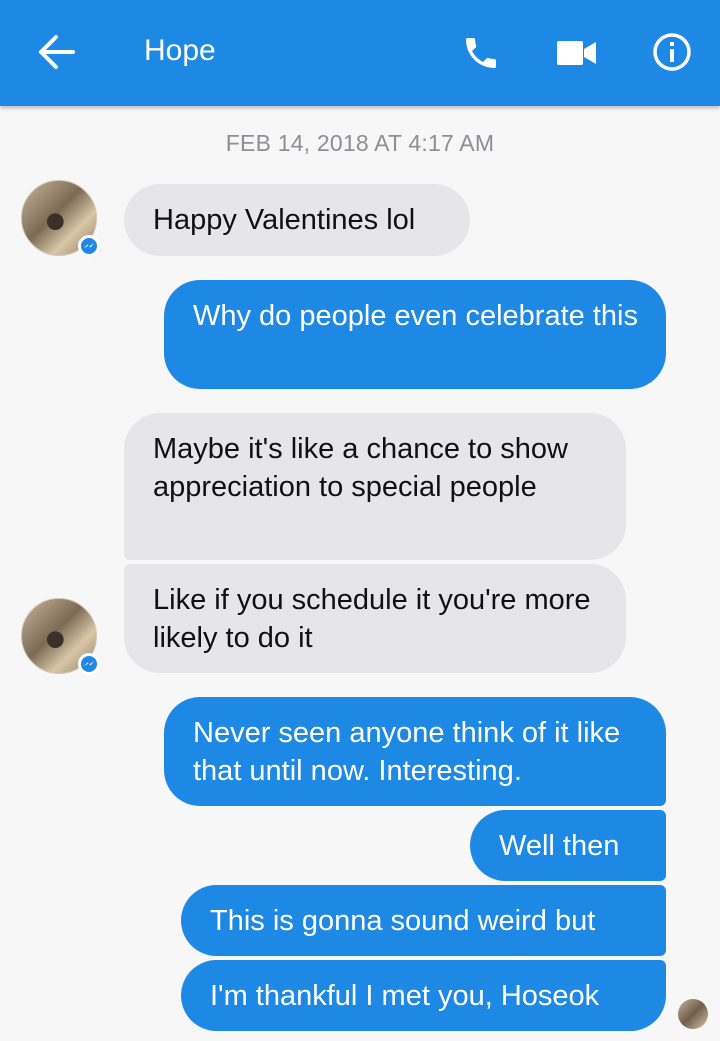  I want to click on conversation-timestamp: FEB 14, 2018 AT 4:17 AM, so click(360, 143).